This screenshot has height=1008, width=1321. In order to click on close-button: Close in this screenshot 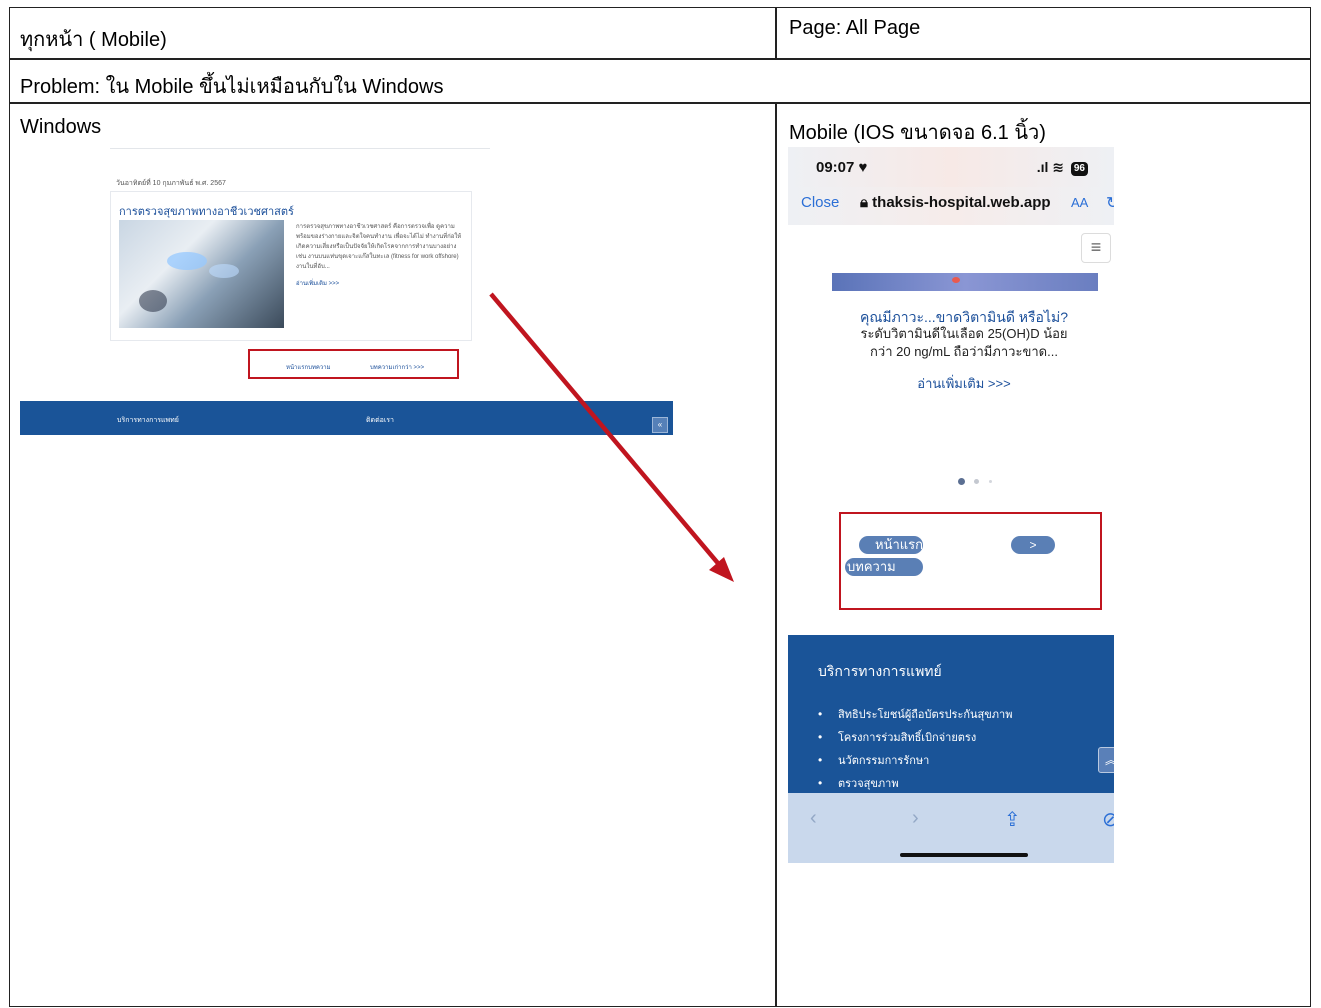, I will do `click(820, 202)`.